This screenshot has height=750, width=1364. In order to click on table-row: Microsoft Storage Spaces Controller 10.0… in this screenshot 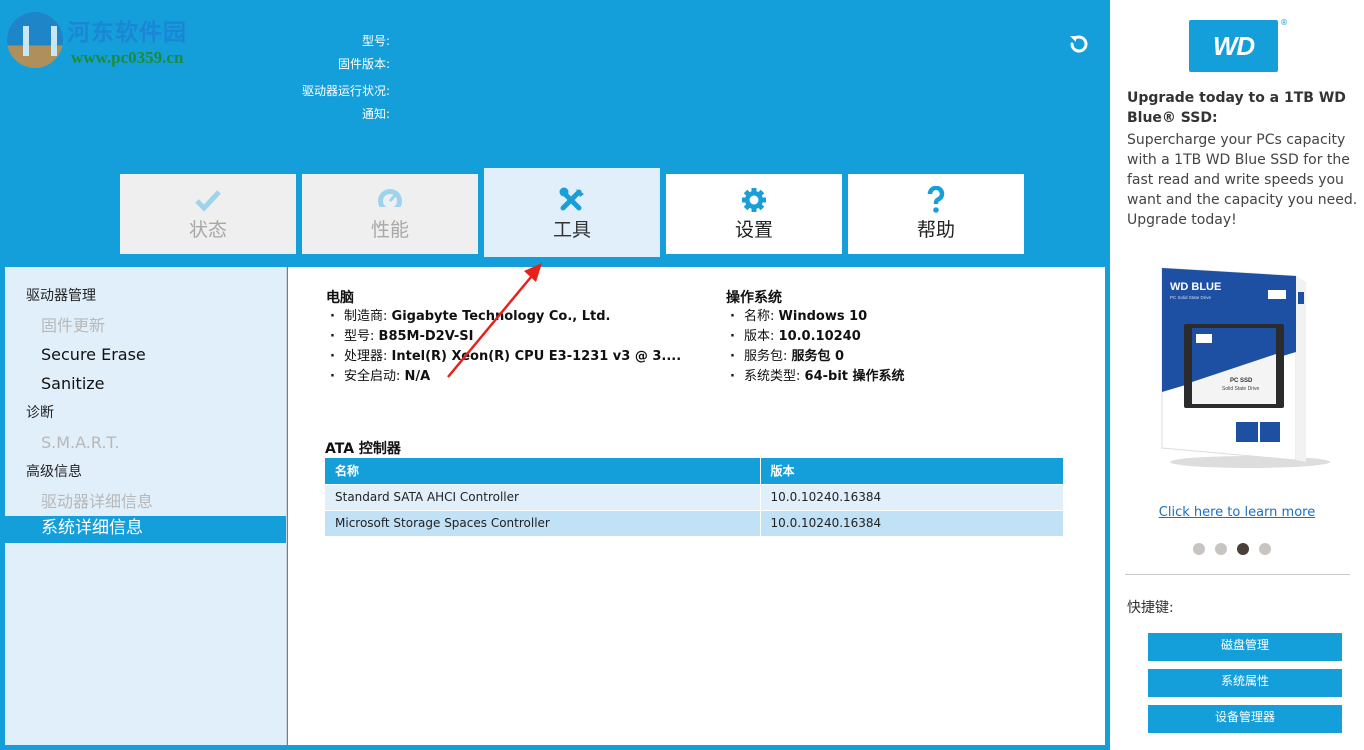, I will do `click(694, 522)`.